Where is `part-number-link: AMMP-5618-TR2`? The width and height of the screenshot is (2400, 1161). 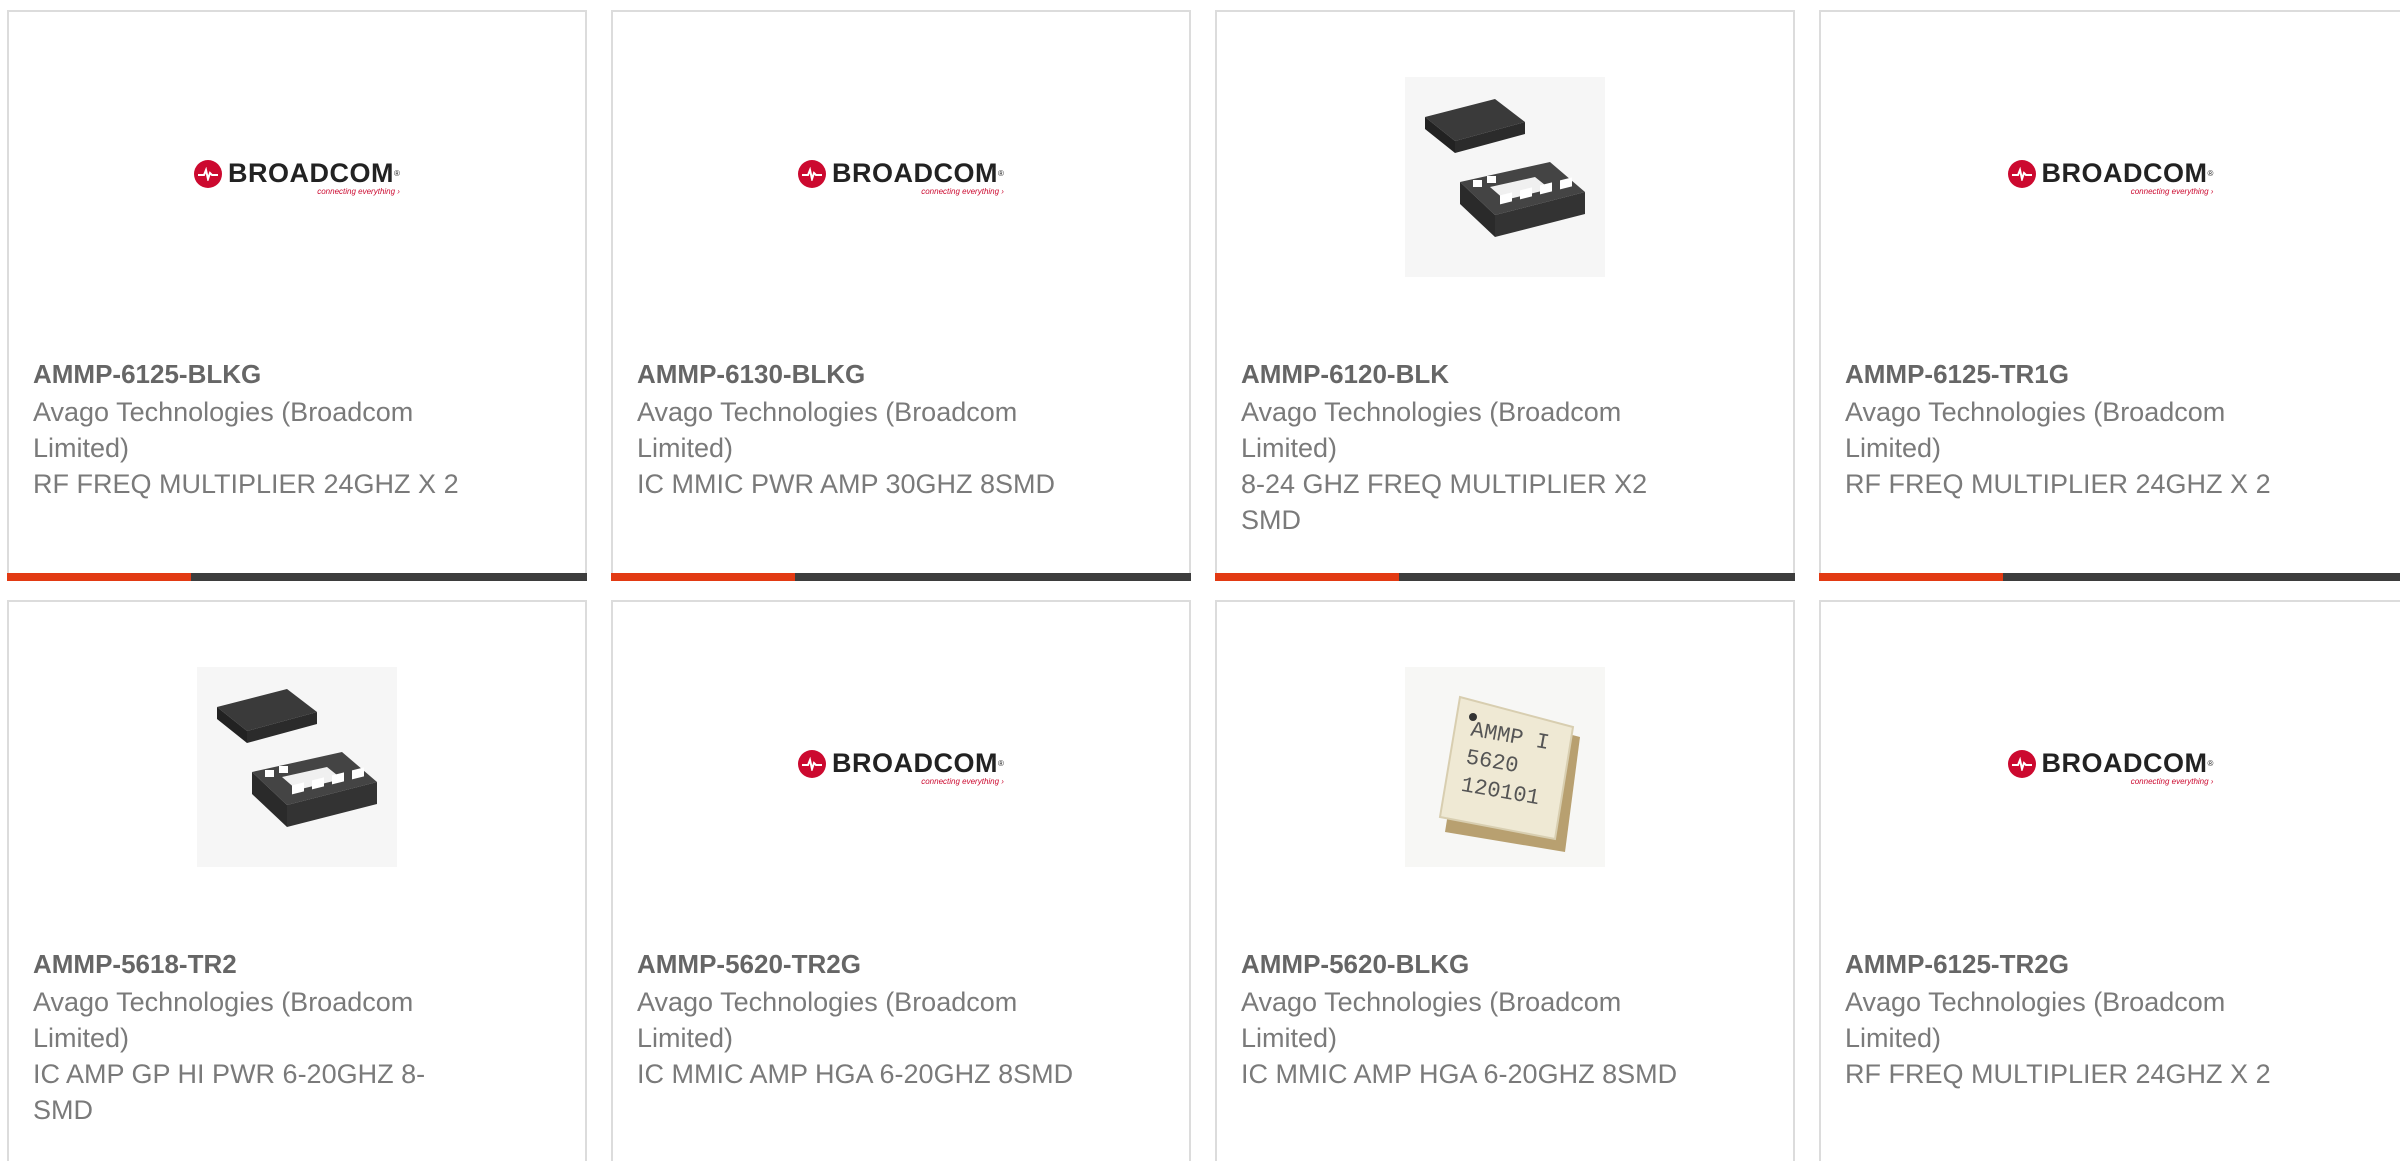
part-number-link: AMMP-5618-TR2 is located at coordinates (254, 964).